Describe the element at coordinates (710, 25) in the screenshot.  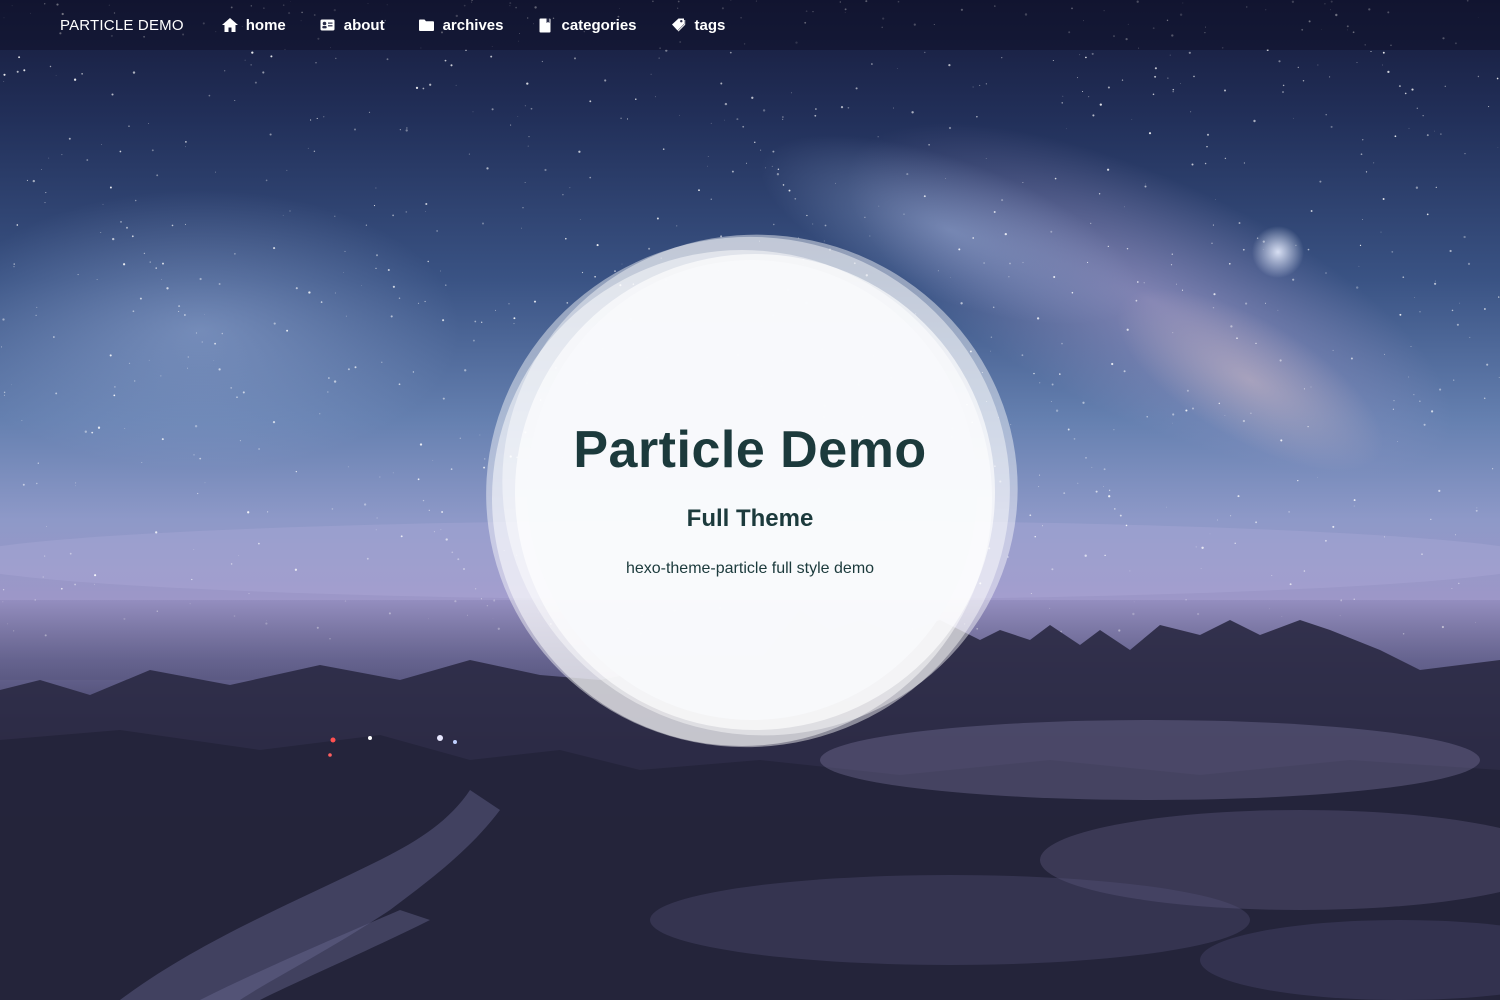
I see `nav-item-label: tags` at that location.